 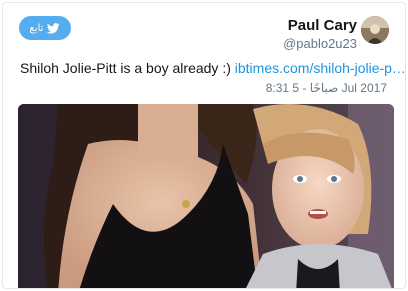 I want to click on author-handle: @pablo2u23, so click(x=320, y=43).